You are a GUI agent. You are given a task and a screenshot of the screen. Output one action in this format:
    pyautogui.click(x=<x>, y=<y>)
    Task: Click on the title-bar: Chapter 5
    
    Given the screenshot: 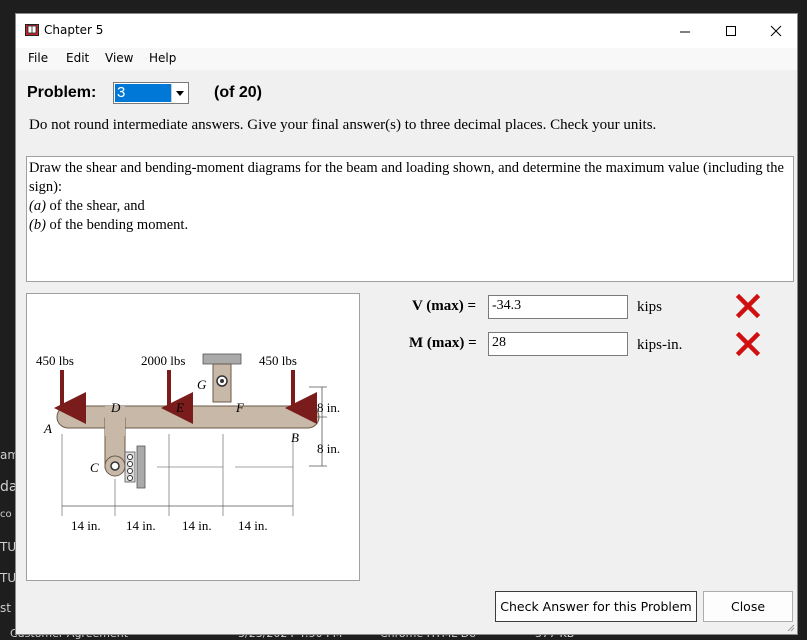 What is the action you would take?
    pyautogui.click(x=406, y=31)
    